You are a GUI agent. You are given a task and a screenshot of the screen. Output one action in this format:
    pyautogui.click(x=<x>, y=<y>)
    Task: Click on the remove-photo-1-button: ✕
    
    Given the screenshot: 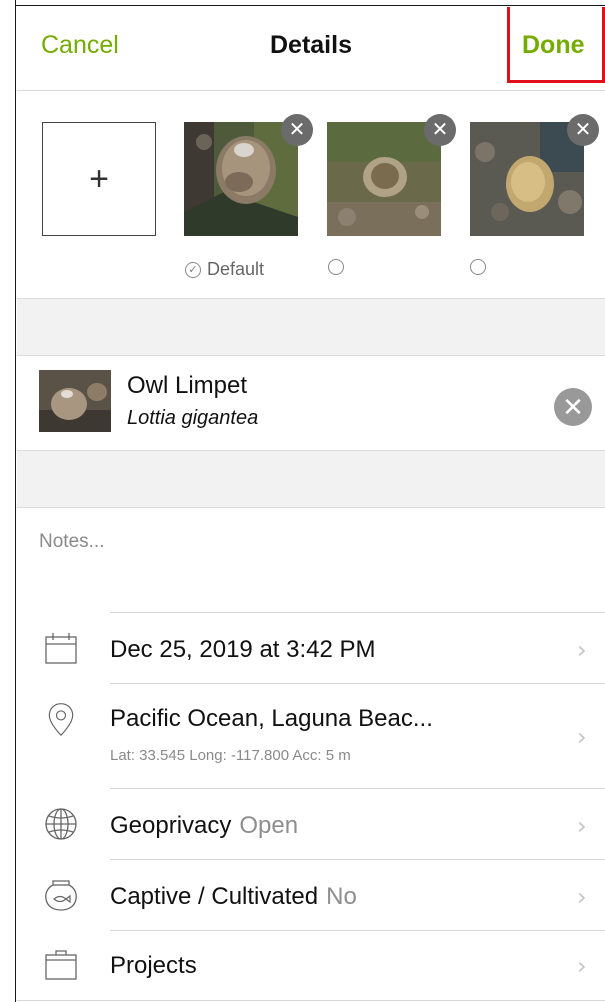 What is the action you would take?
    pyautogui.click(x=297, y=130)
    